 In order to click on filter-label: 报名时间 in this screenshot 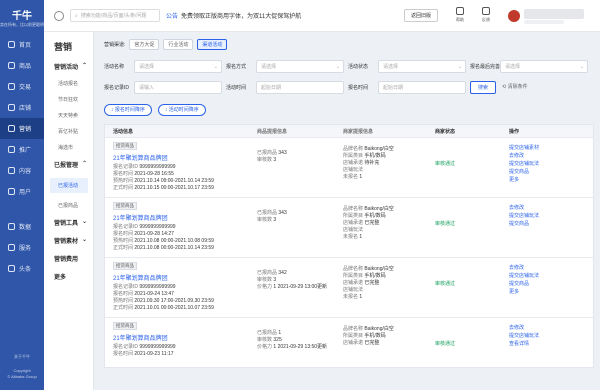, I will do `click(358, 88)`.